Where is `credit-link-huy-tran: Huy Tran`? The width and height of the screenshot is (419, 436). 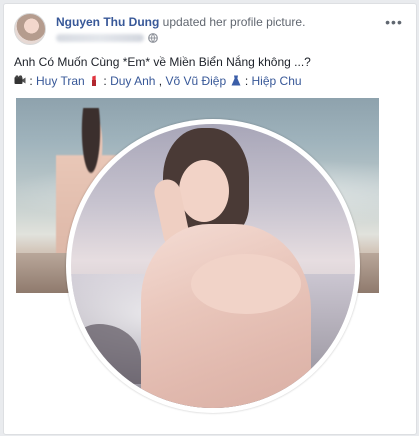 credit-link-huy-tran: Huy Tran is located at coordinates (60, 81).